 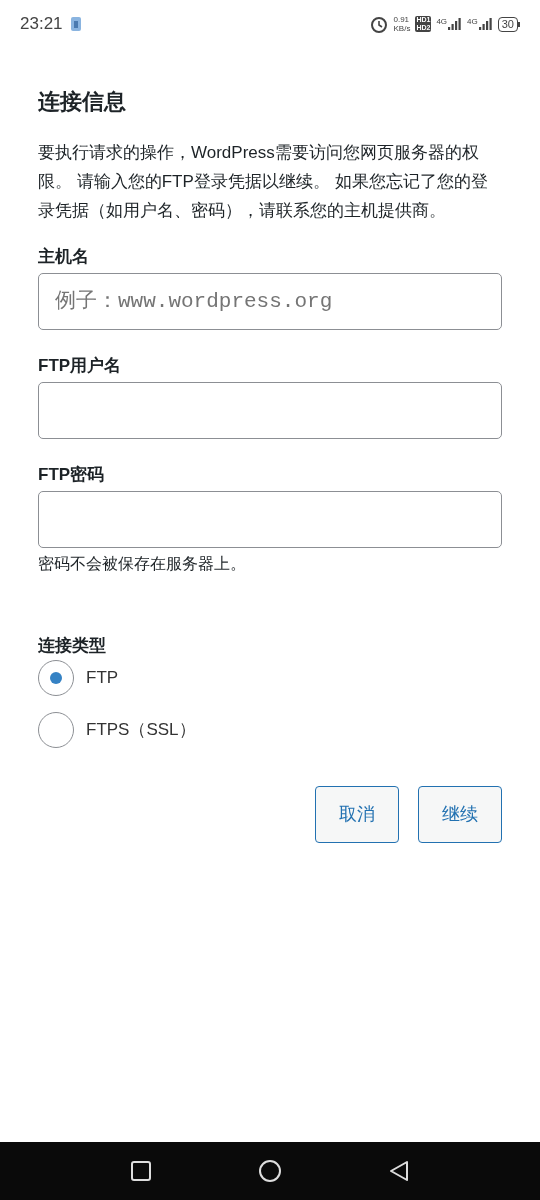 What do you see at coordinates (141, 1171) in the screenshot?
I see `square-icon` at bounding box center [141, 1171].